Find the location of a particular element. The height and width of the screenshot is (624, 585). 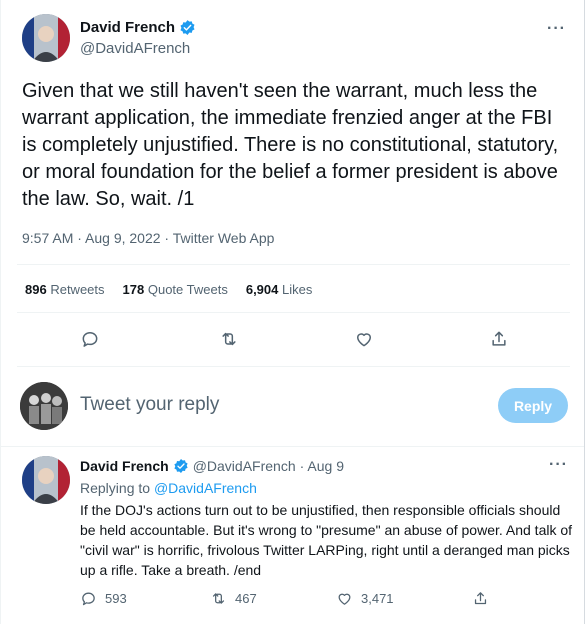

reply-count: 593 is located at coordinates (116, 598).